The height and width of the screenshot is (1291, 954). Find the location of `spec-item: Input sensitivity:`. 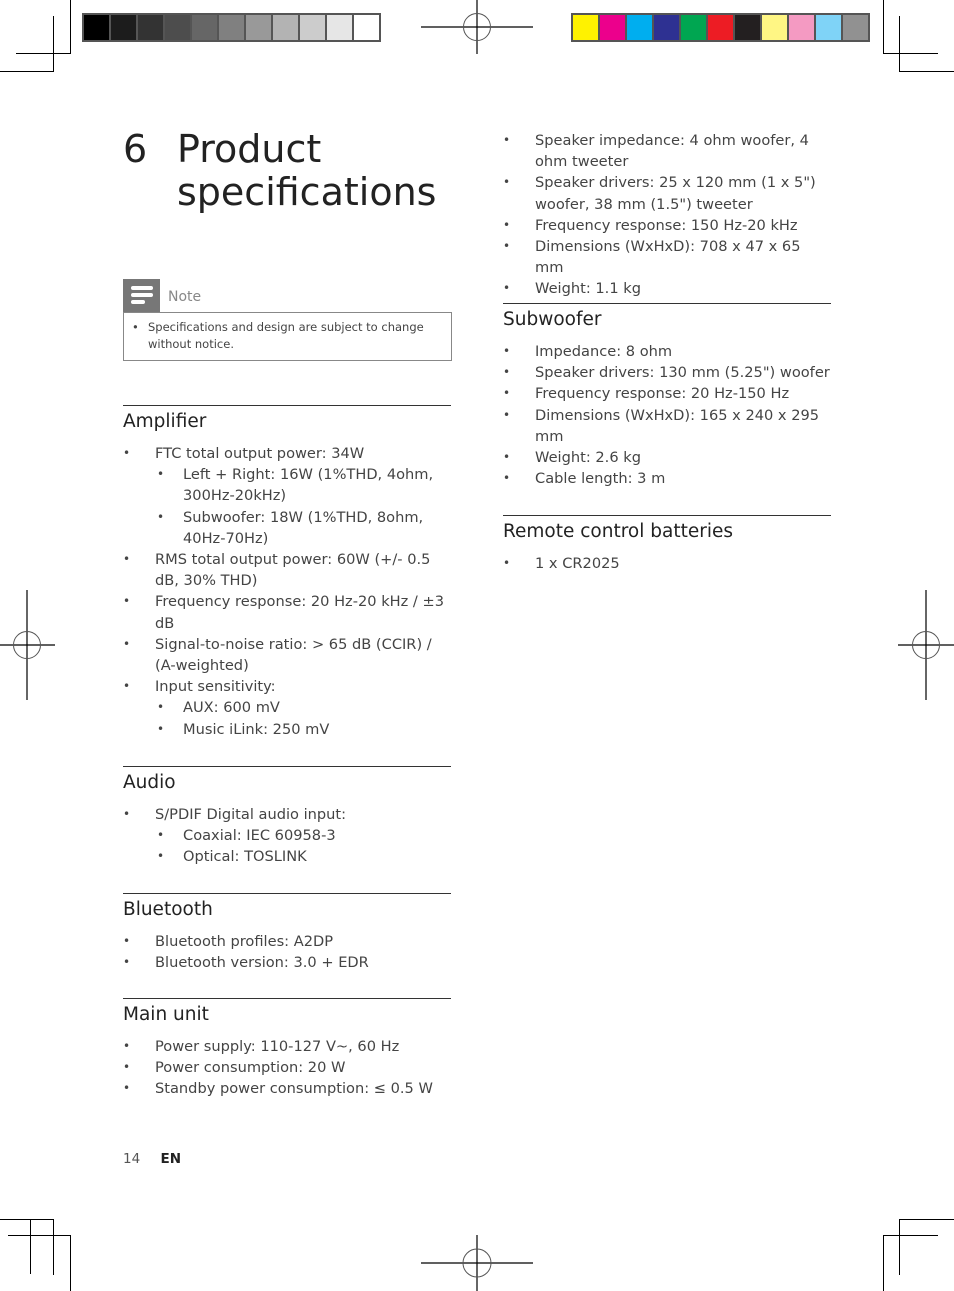

spec-item: Input sensitivity: is located at coordinates (287, 686).